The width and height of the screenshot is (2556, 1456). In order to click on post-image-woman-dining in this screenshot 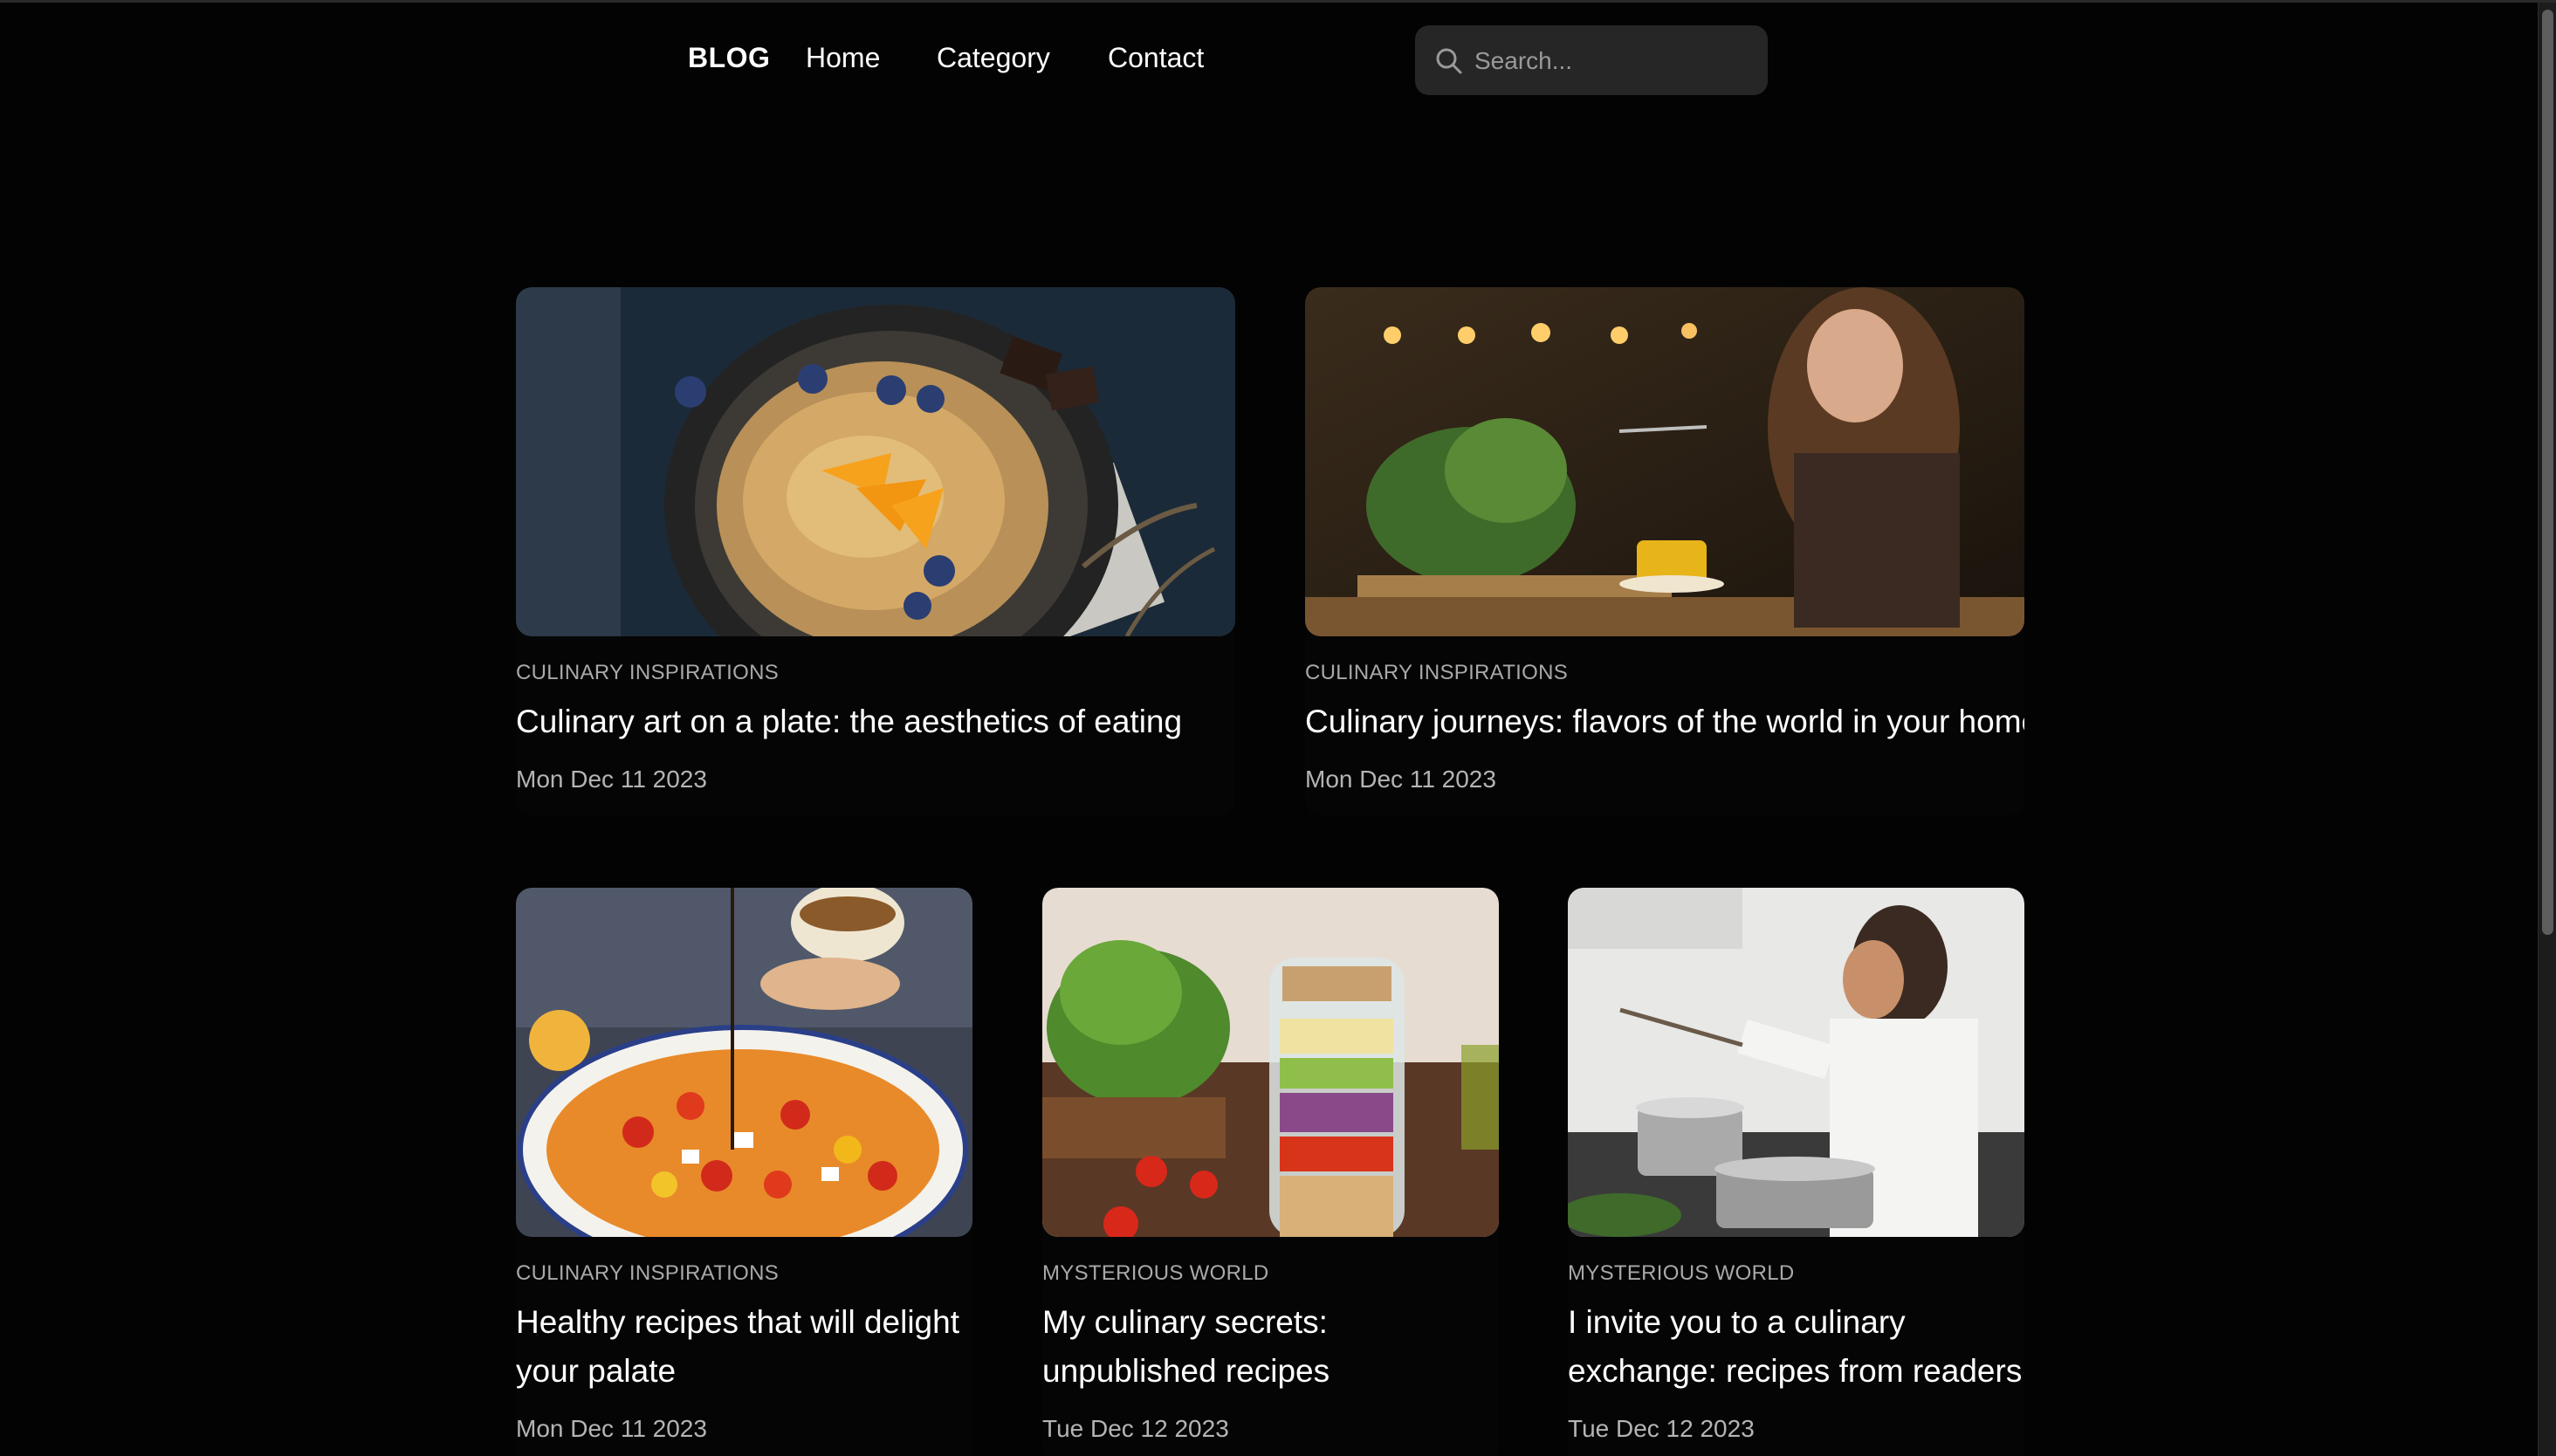, I will do `click(1665, 461)`.